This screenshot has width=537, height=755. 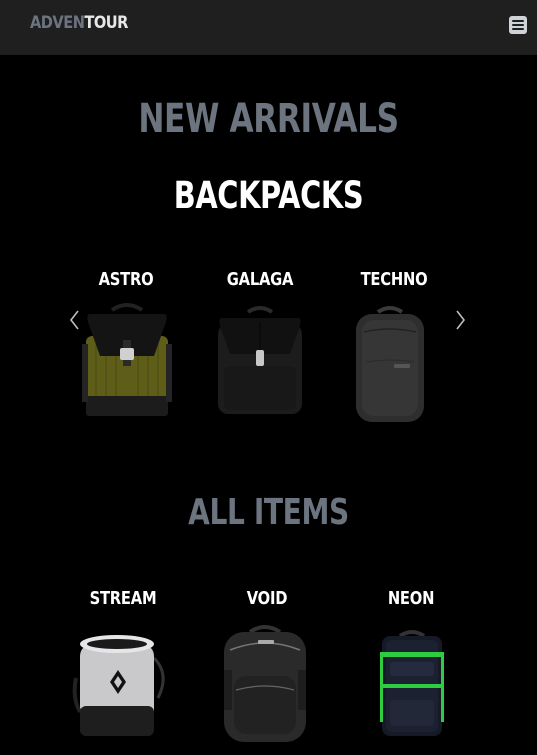 I want to click on backpacks-heading: BACKPACKS, so click(x=268, y=195).